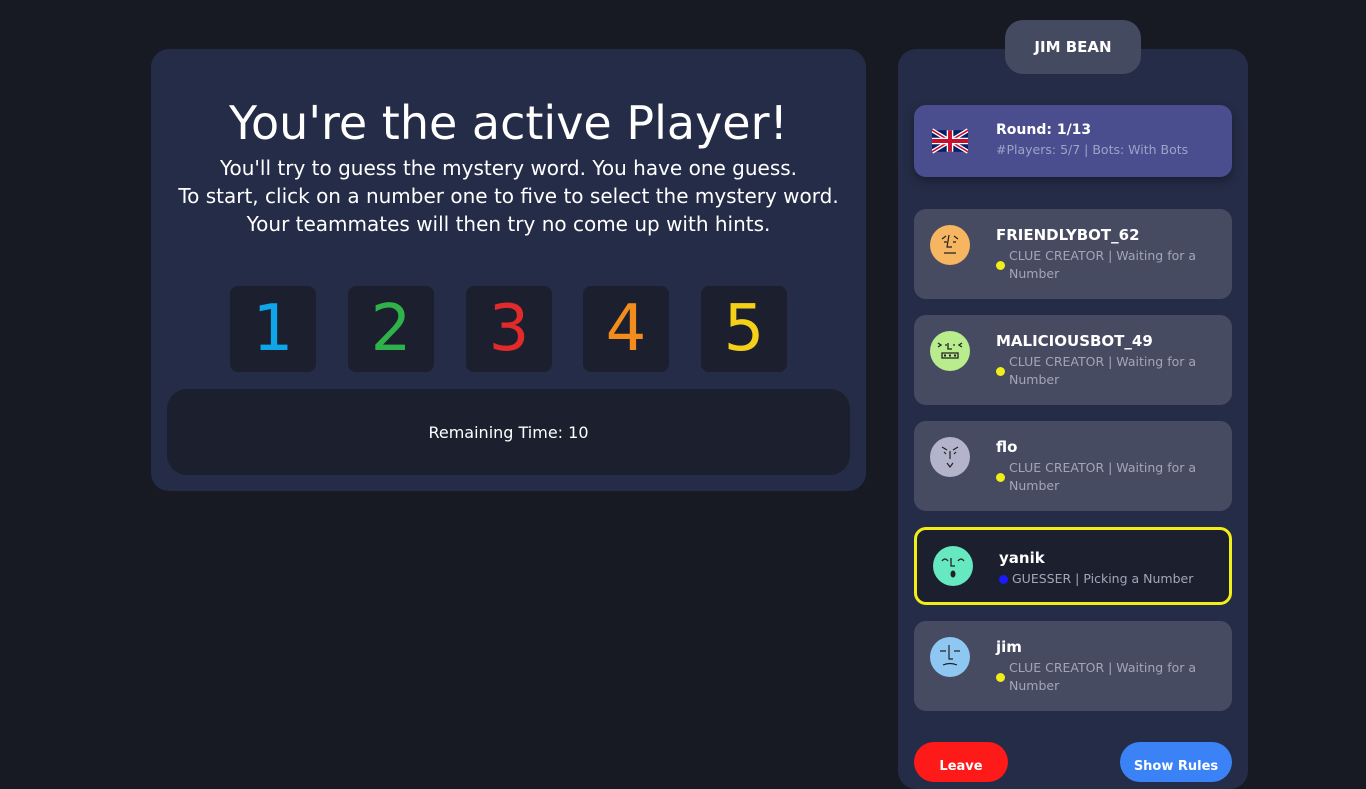 This screenshot has height=789, width=1366. What do you see at coordinates (1022, 558) in the screenshot?
I see `player-name: yanik` at bounding box center [1022, 558].